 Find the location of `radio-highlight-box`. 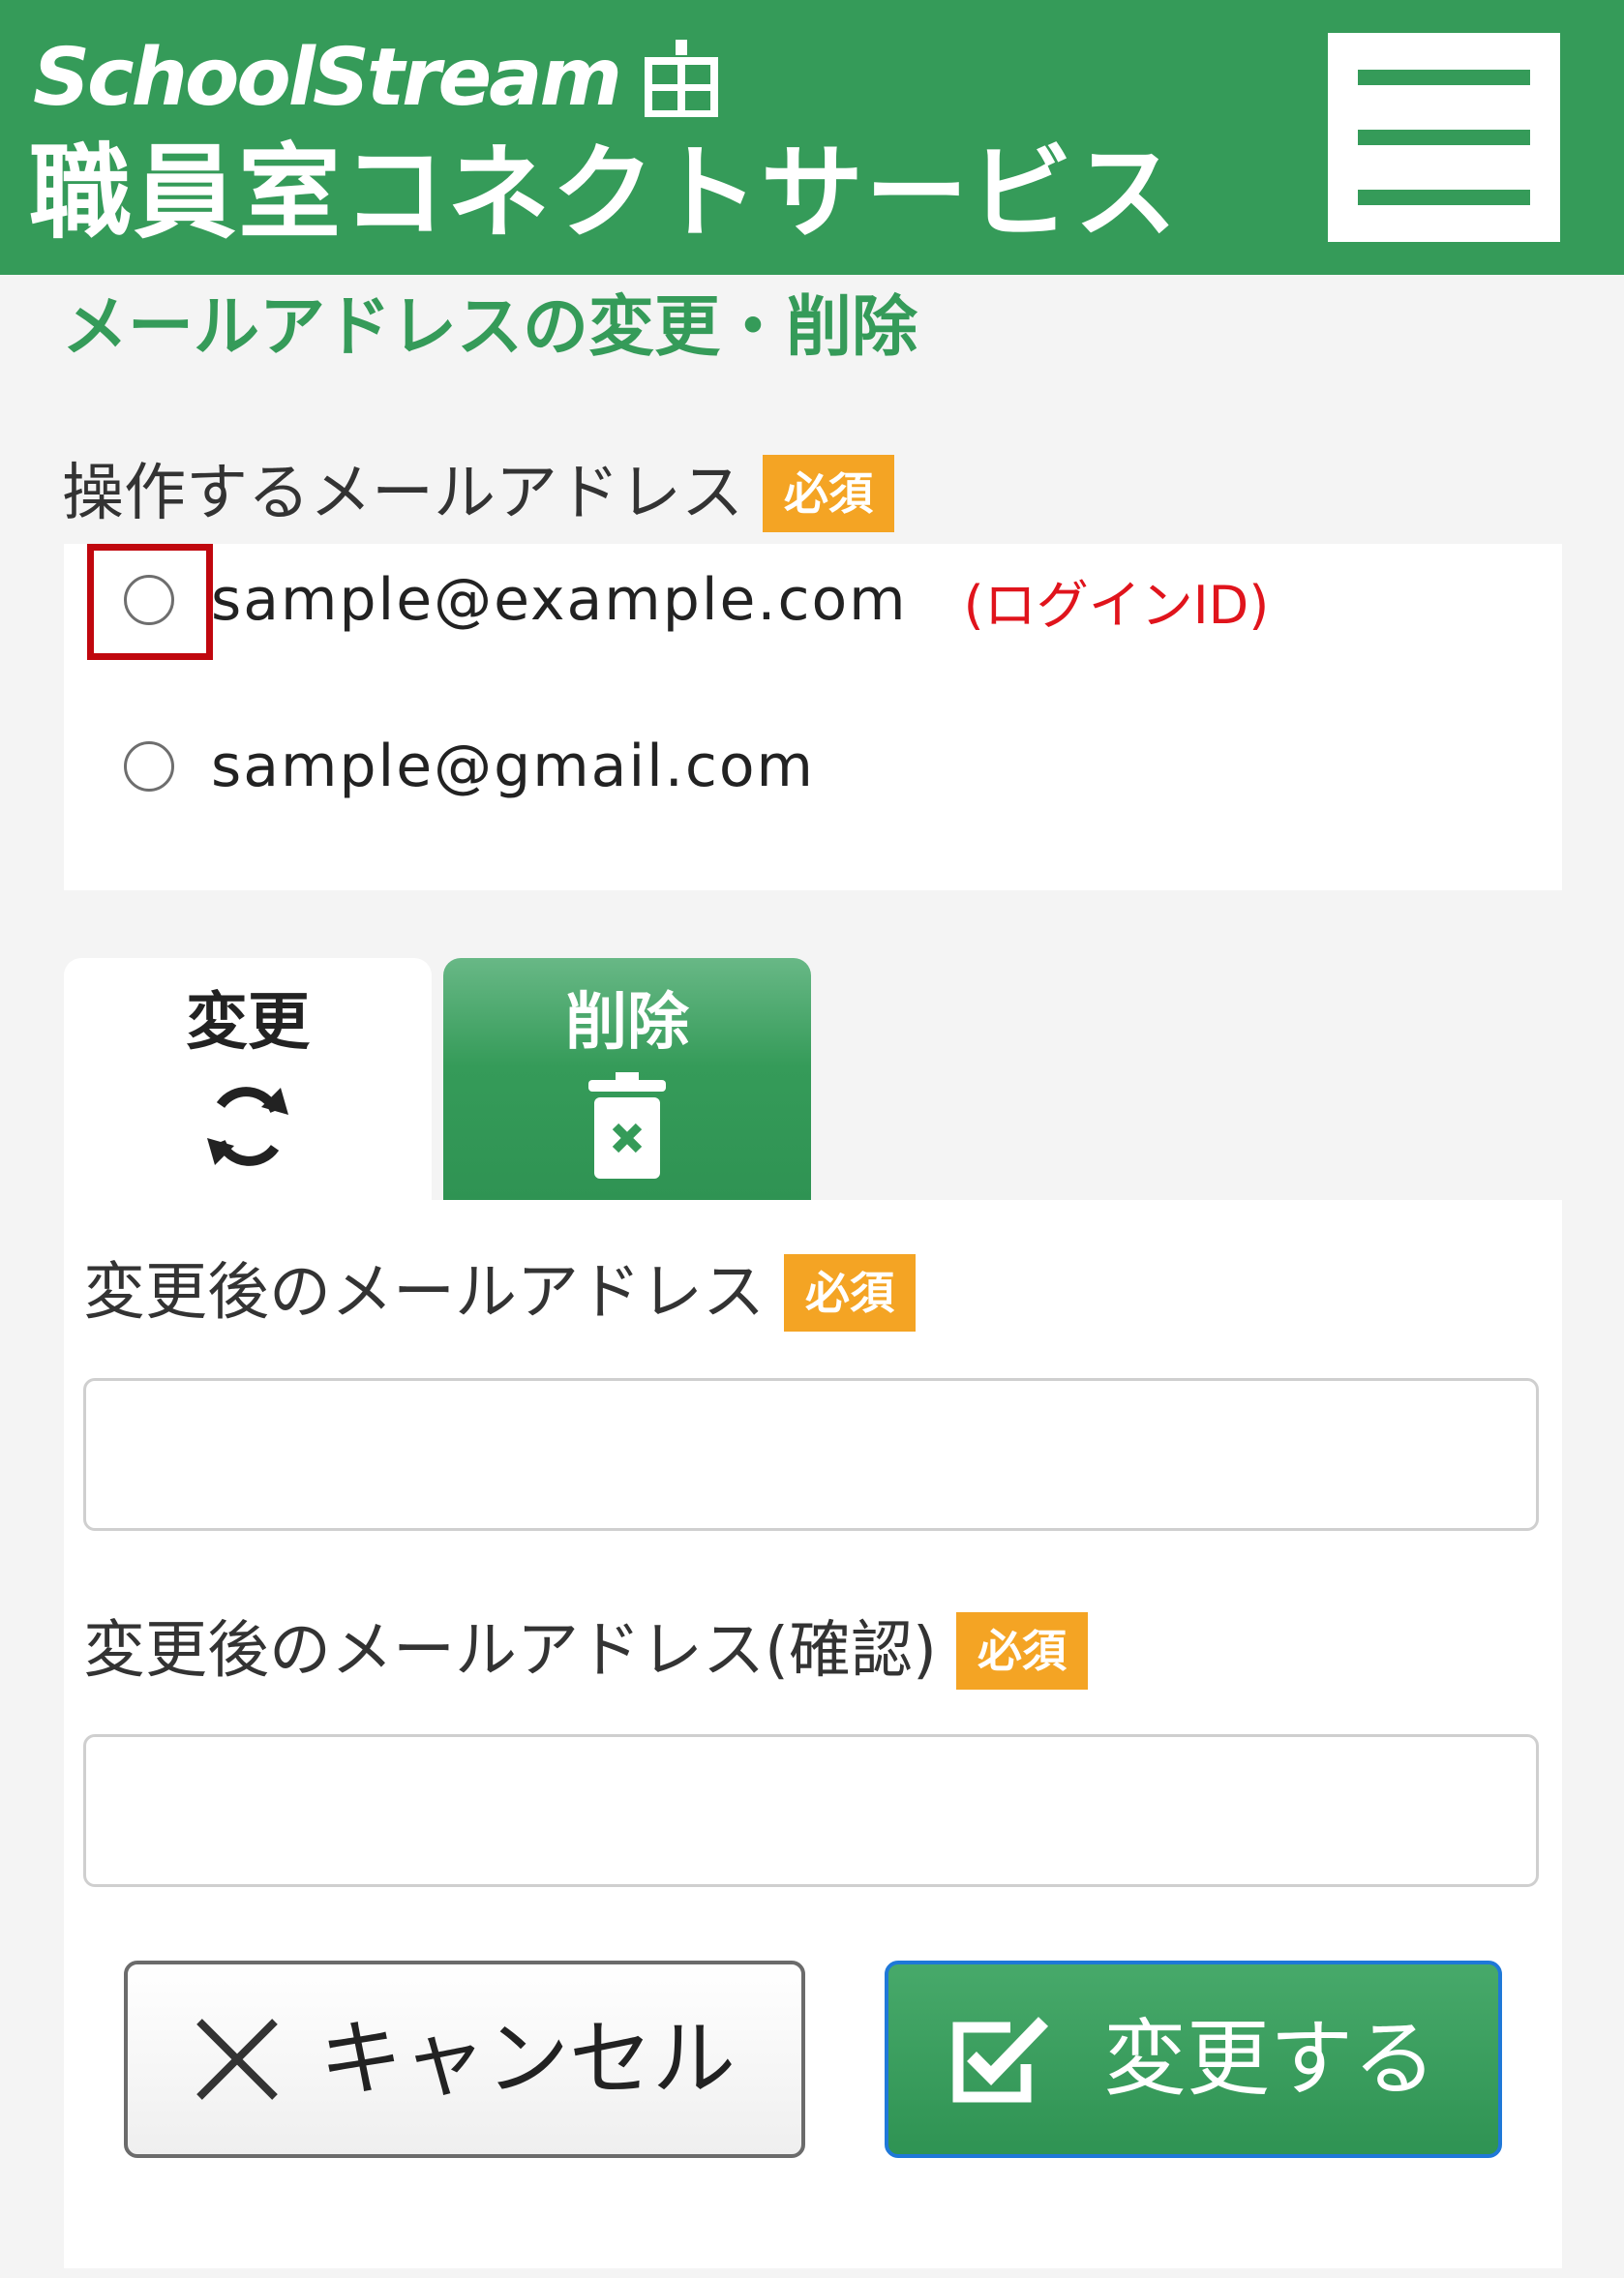

radio-highlight-box is located at coordinates (150, 602).